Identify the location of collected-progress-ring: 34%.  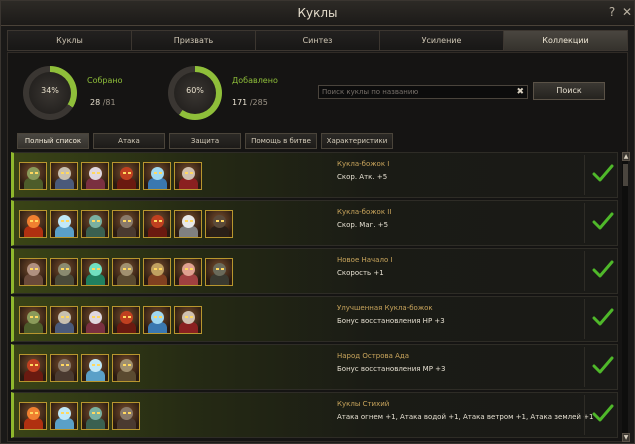
(50, 93).